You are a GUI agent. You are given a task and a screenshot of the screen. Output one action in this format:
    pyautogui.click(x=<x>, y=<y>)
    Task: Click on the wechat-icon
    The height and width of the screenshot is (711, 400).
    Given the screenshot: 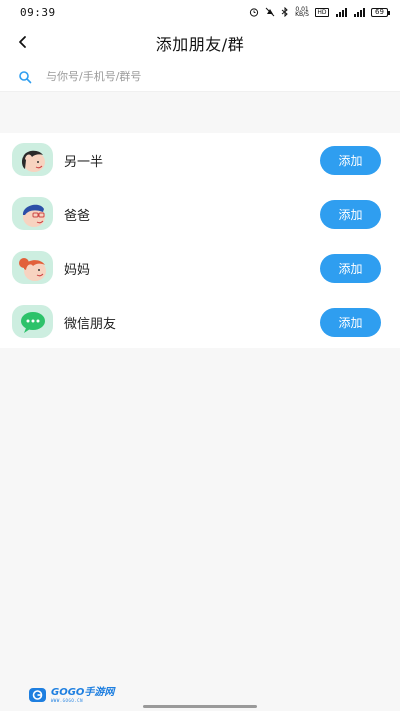 What is the action you would take?
    pyautogui.click(x=32, y=321)
    